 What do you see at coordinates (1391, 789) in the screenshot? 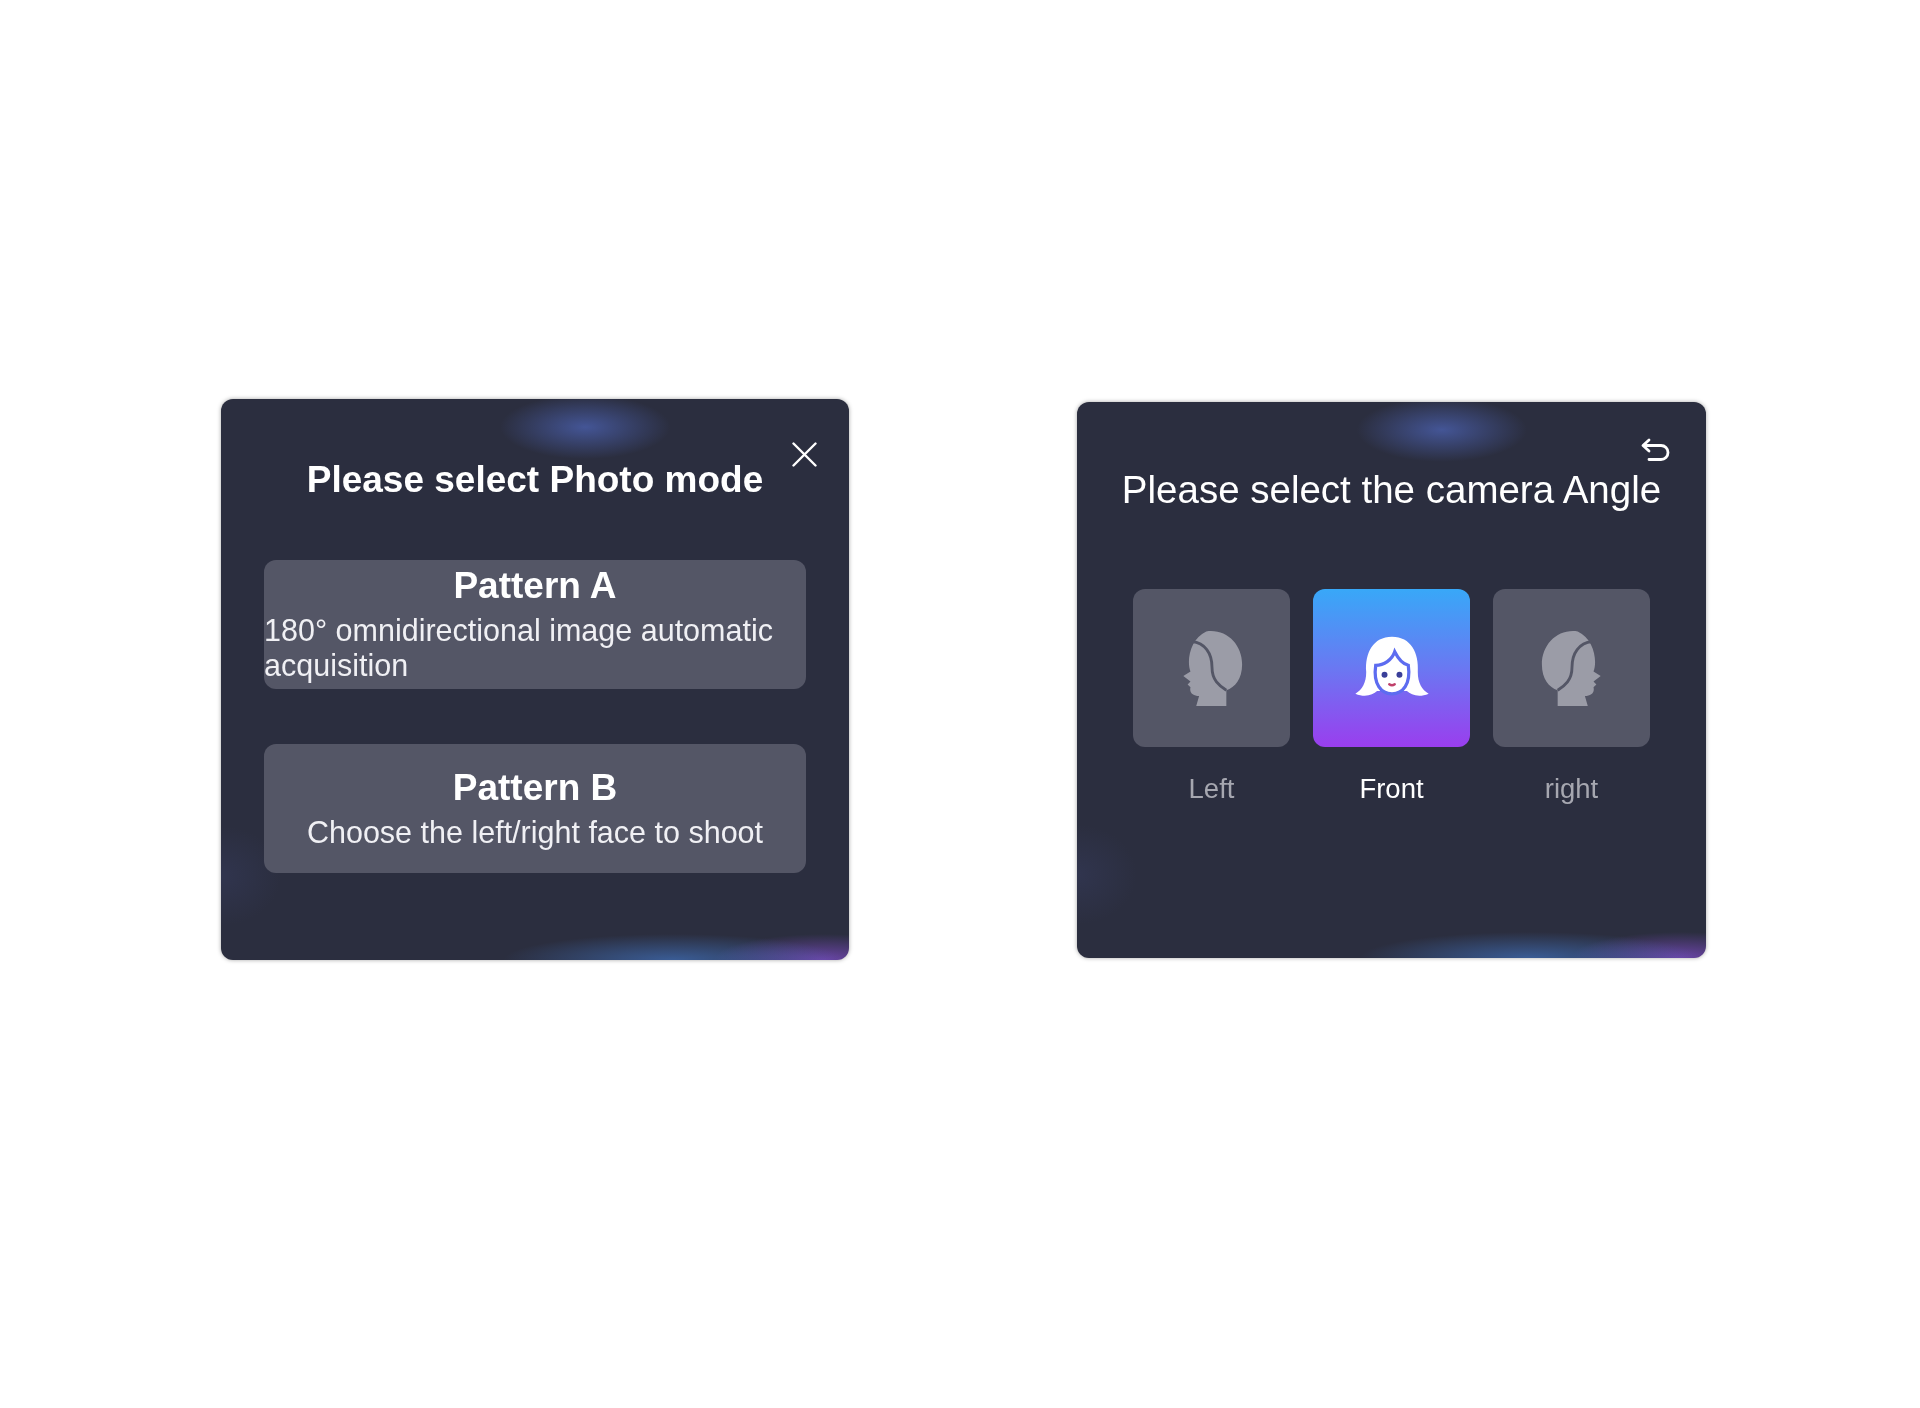
I see `angle-label: Front` at bounding box center [1391, 789].